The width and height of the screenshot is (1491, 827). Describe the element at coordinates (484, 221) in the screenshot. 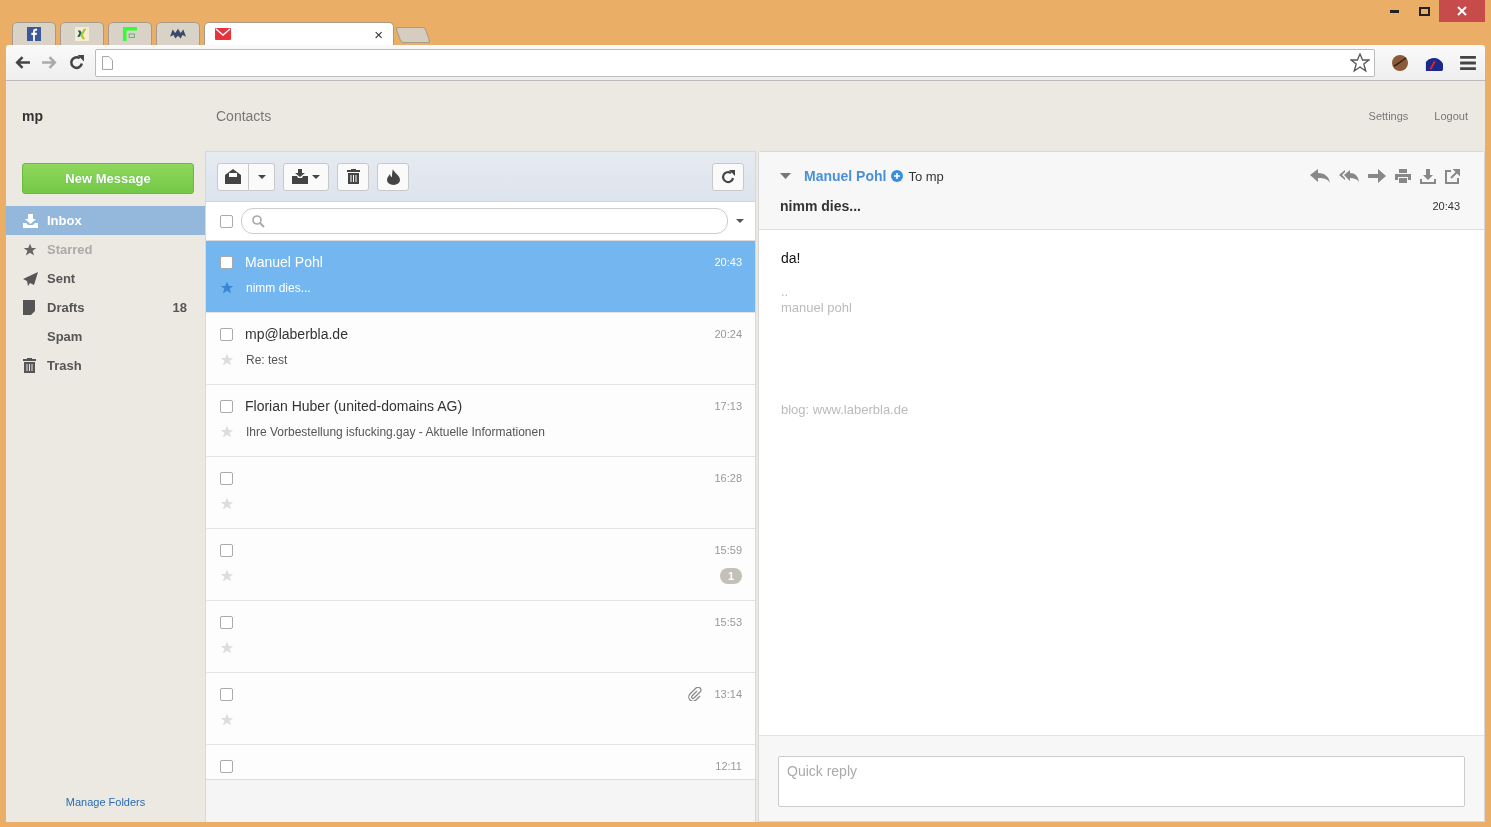

I see `search-field` at that location.